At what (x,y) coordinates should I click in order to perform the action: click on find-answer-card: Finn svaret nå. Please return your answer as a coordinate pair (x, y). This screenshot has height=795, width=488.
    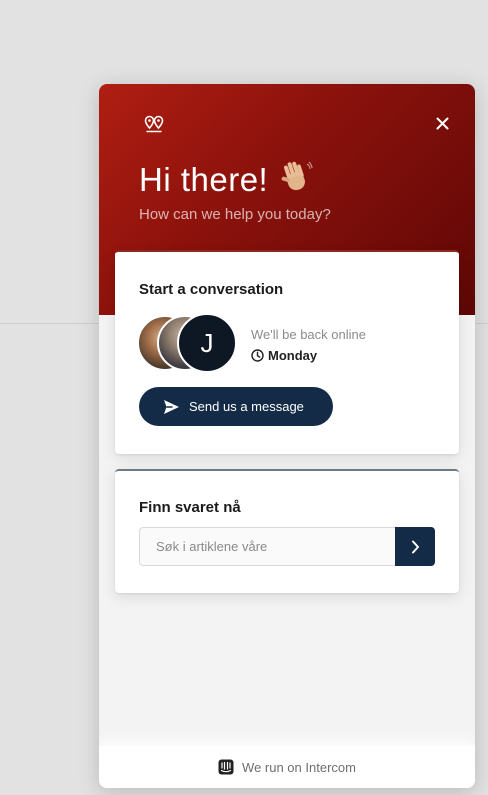
    Looking at the image, I should click on (287, 531).